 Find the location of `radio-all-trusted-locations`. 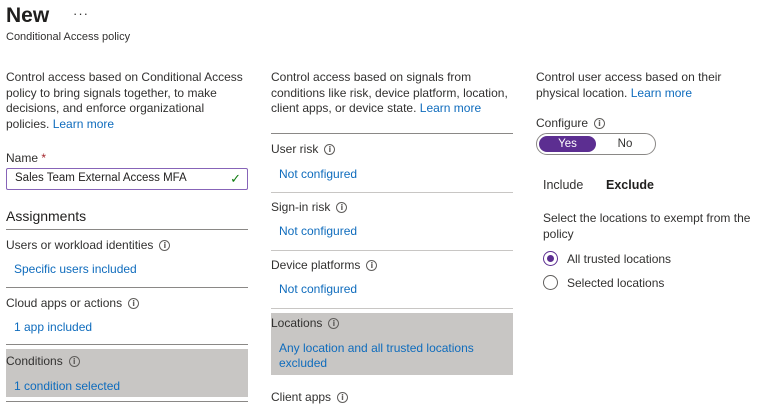

radio-all-trusted-locations is located at coordinates (550, 258).